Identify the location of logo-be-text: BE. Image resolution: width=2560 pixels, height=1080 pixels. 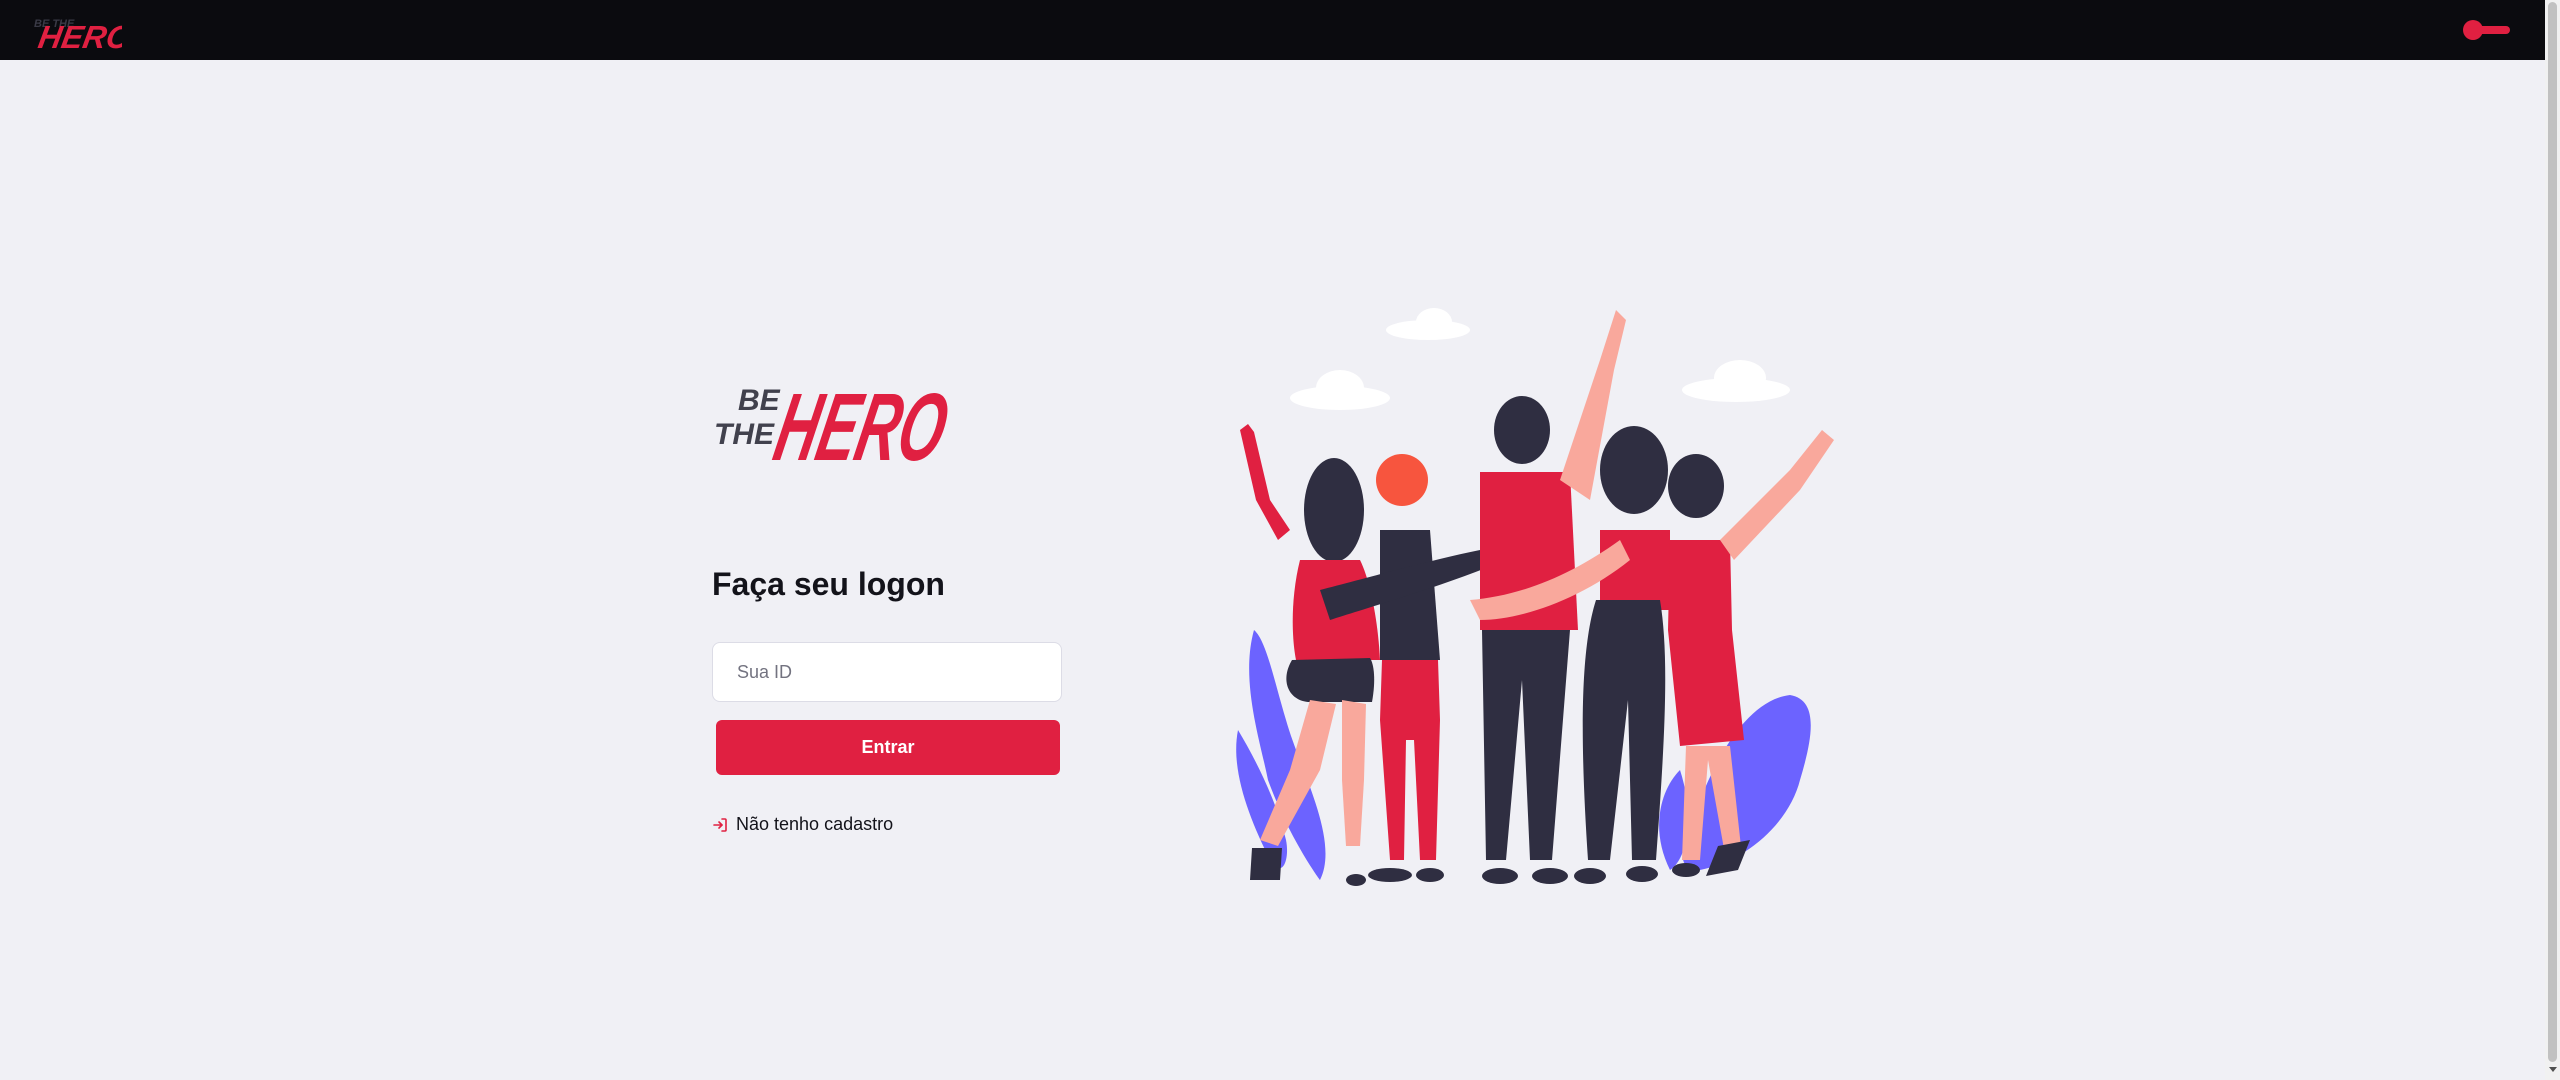
(759, 400).